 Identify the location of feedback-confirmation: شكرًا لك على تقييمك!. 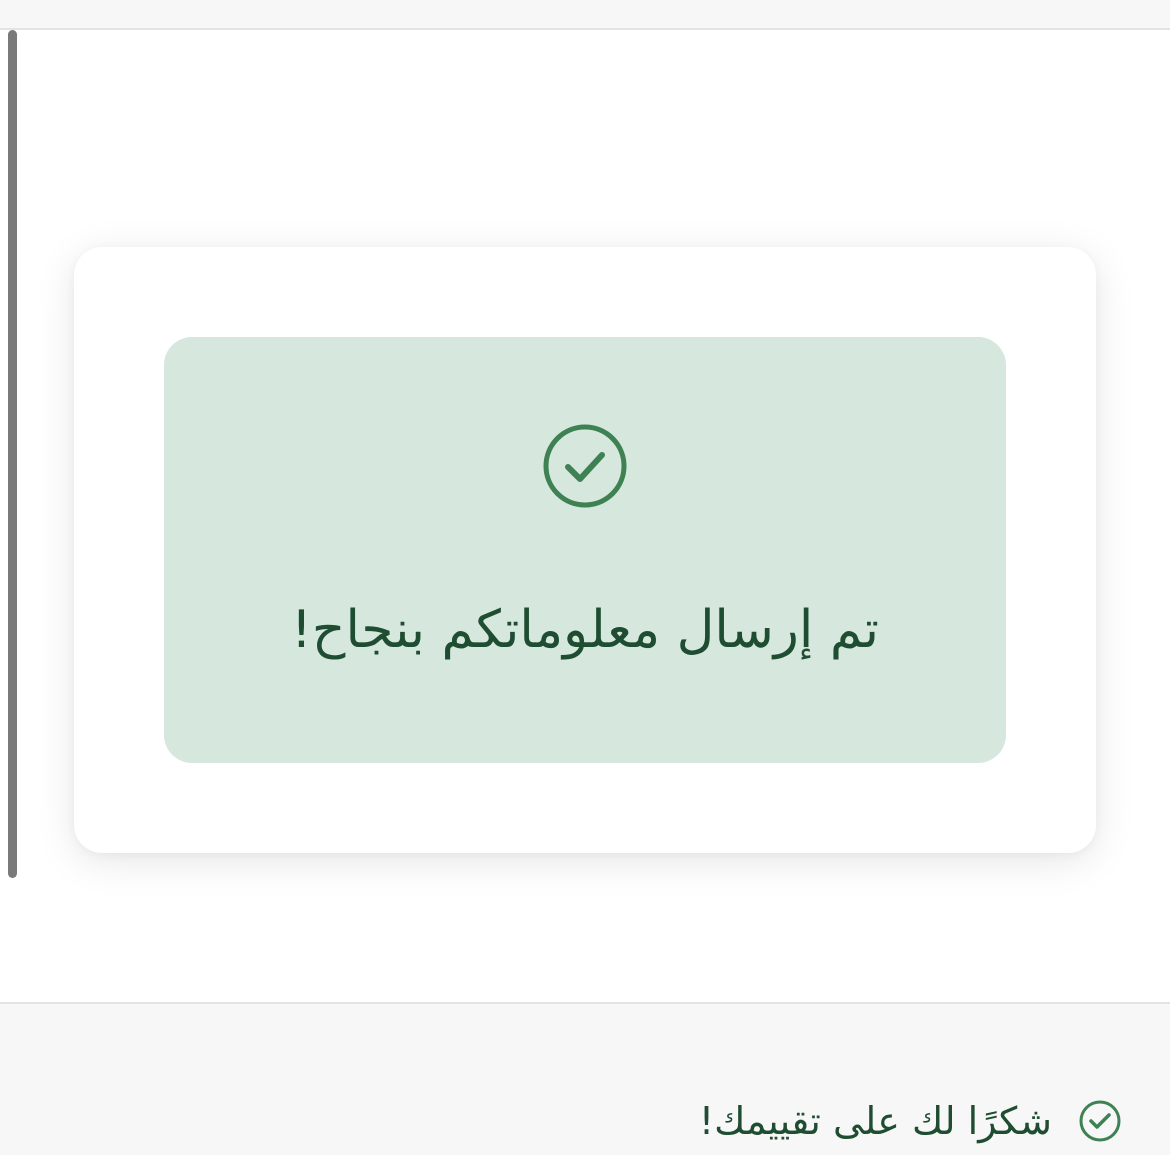
(910, 1121).